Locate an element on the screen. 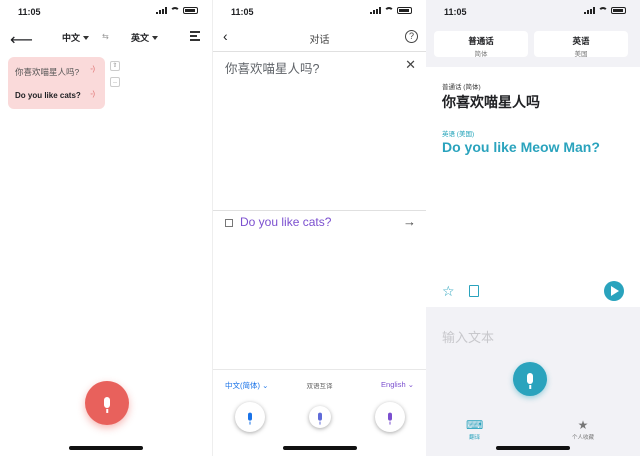 Image resolution: width=640 pixels, height=456 pixels. target-language-label: 英文 is located at coordinates (140, 38).